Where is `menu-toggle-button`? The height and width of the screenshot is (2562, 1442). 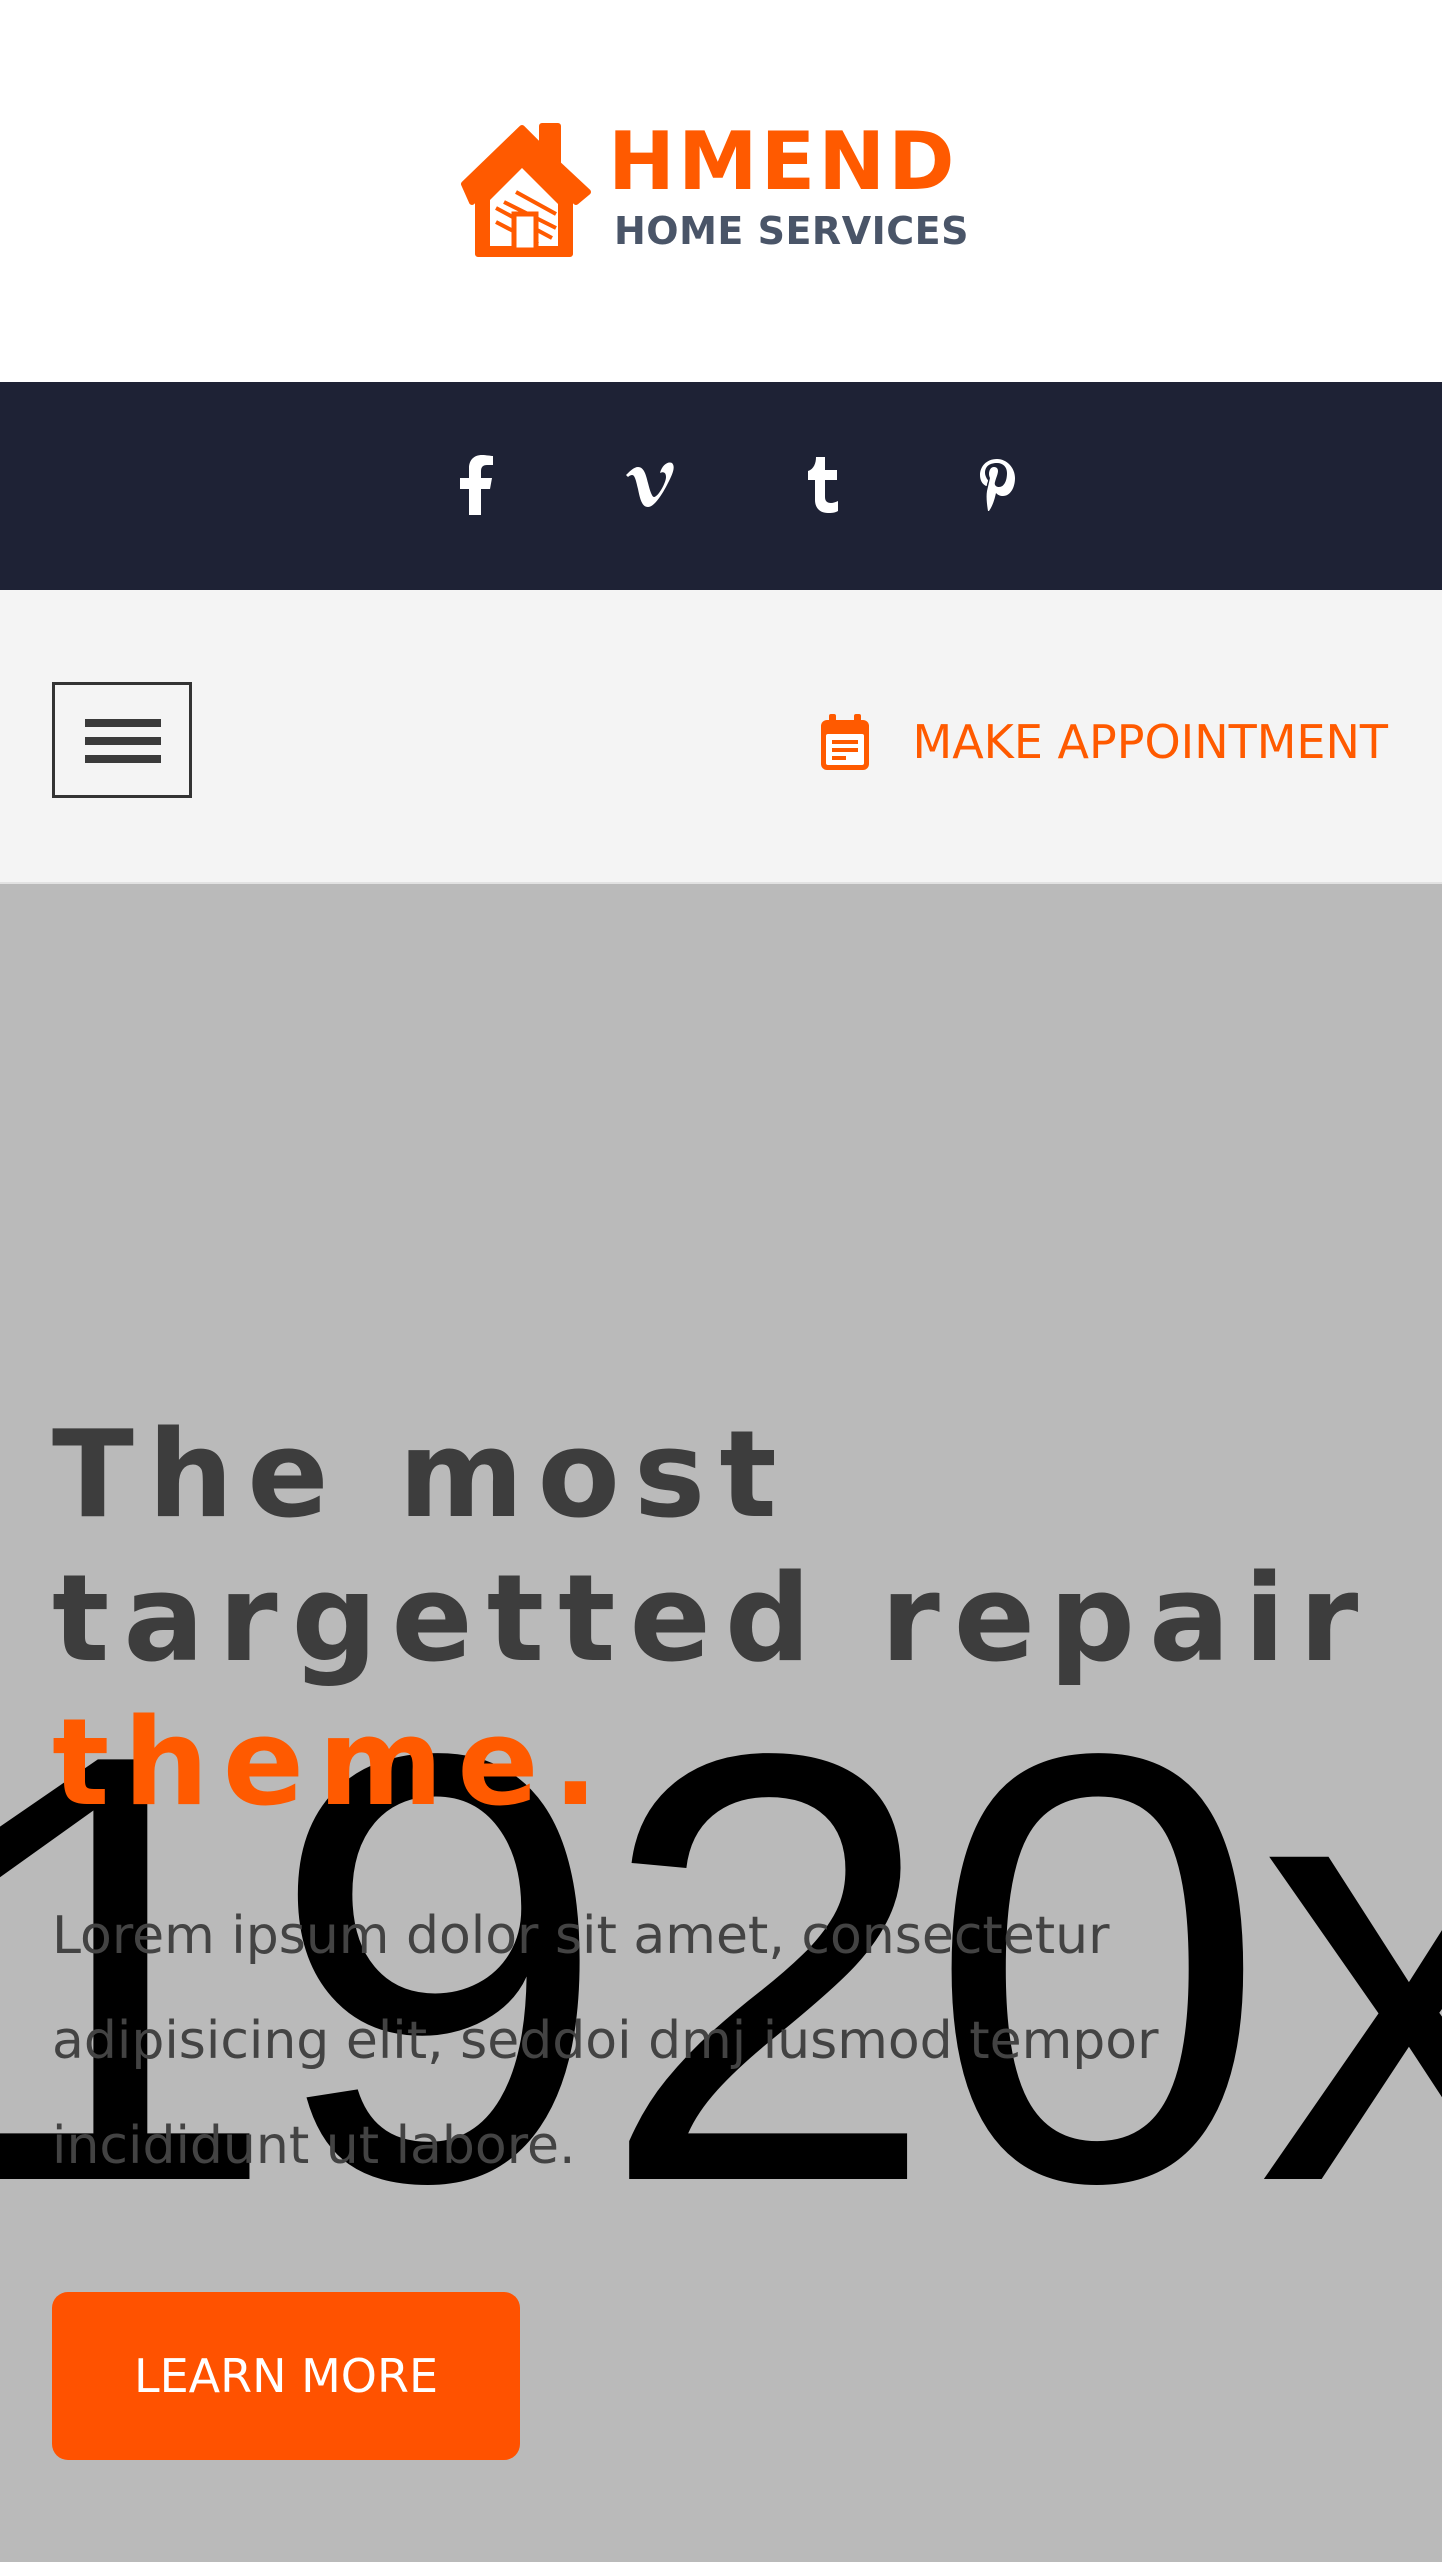 menu-toggle-button is located at coordinates (122, 740).